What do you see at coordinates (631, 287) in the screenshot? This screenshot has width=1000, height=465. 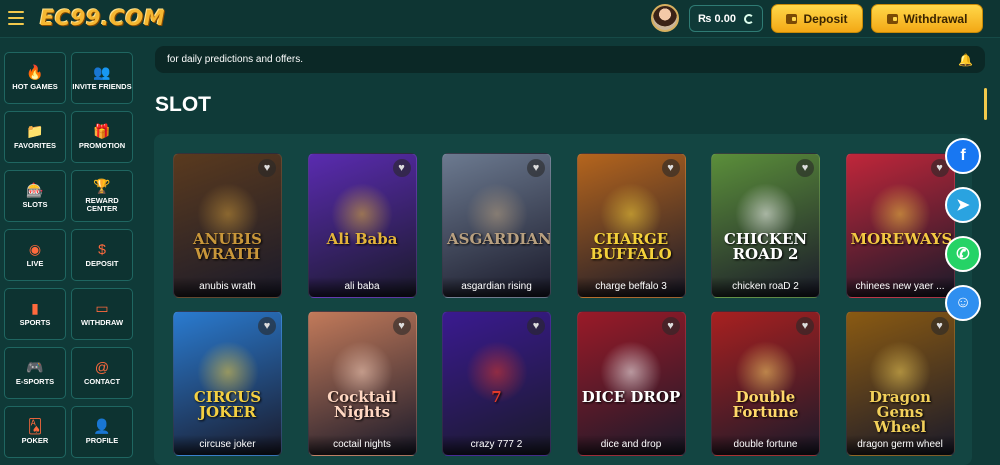 I see `game-name: charge beffalo 3` at bounding box center [631, 287].